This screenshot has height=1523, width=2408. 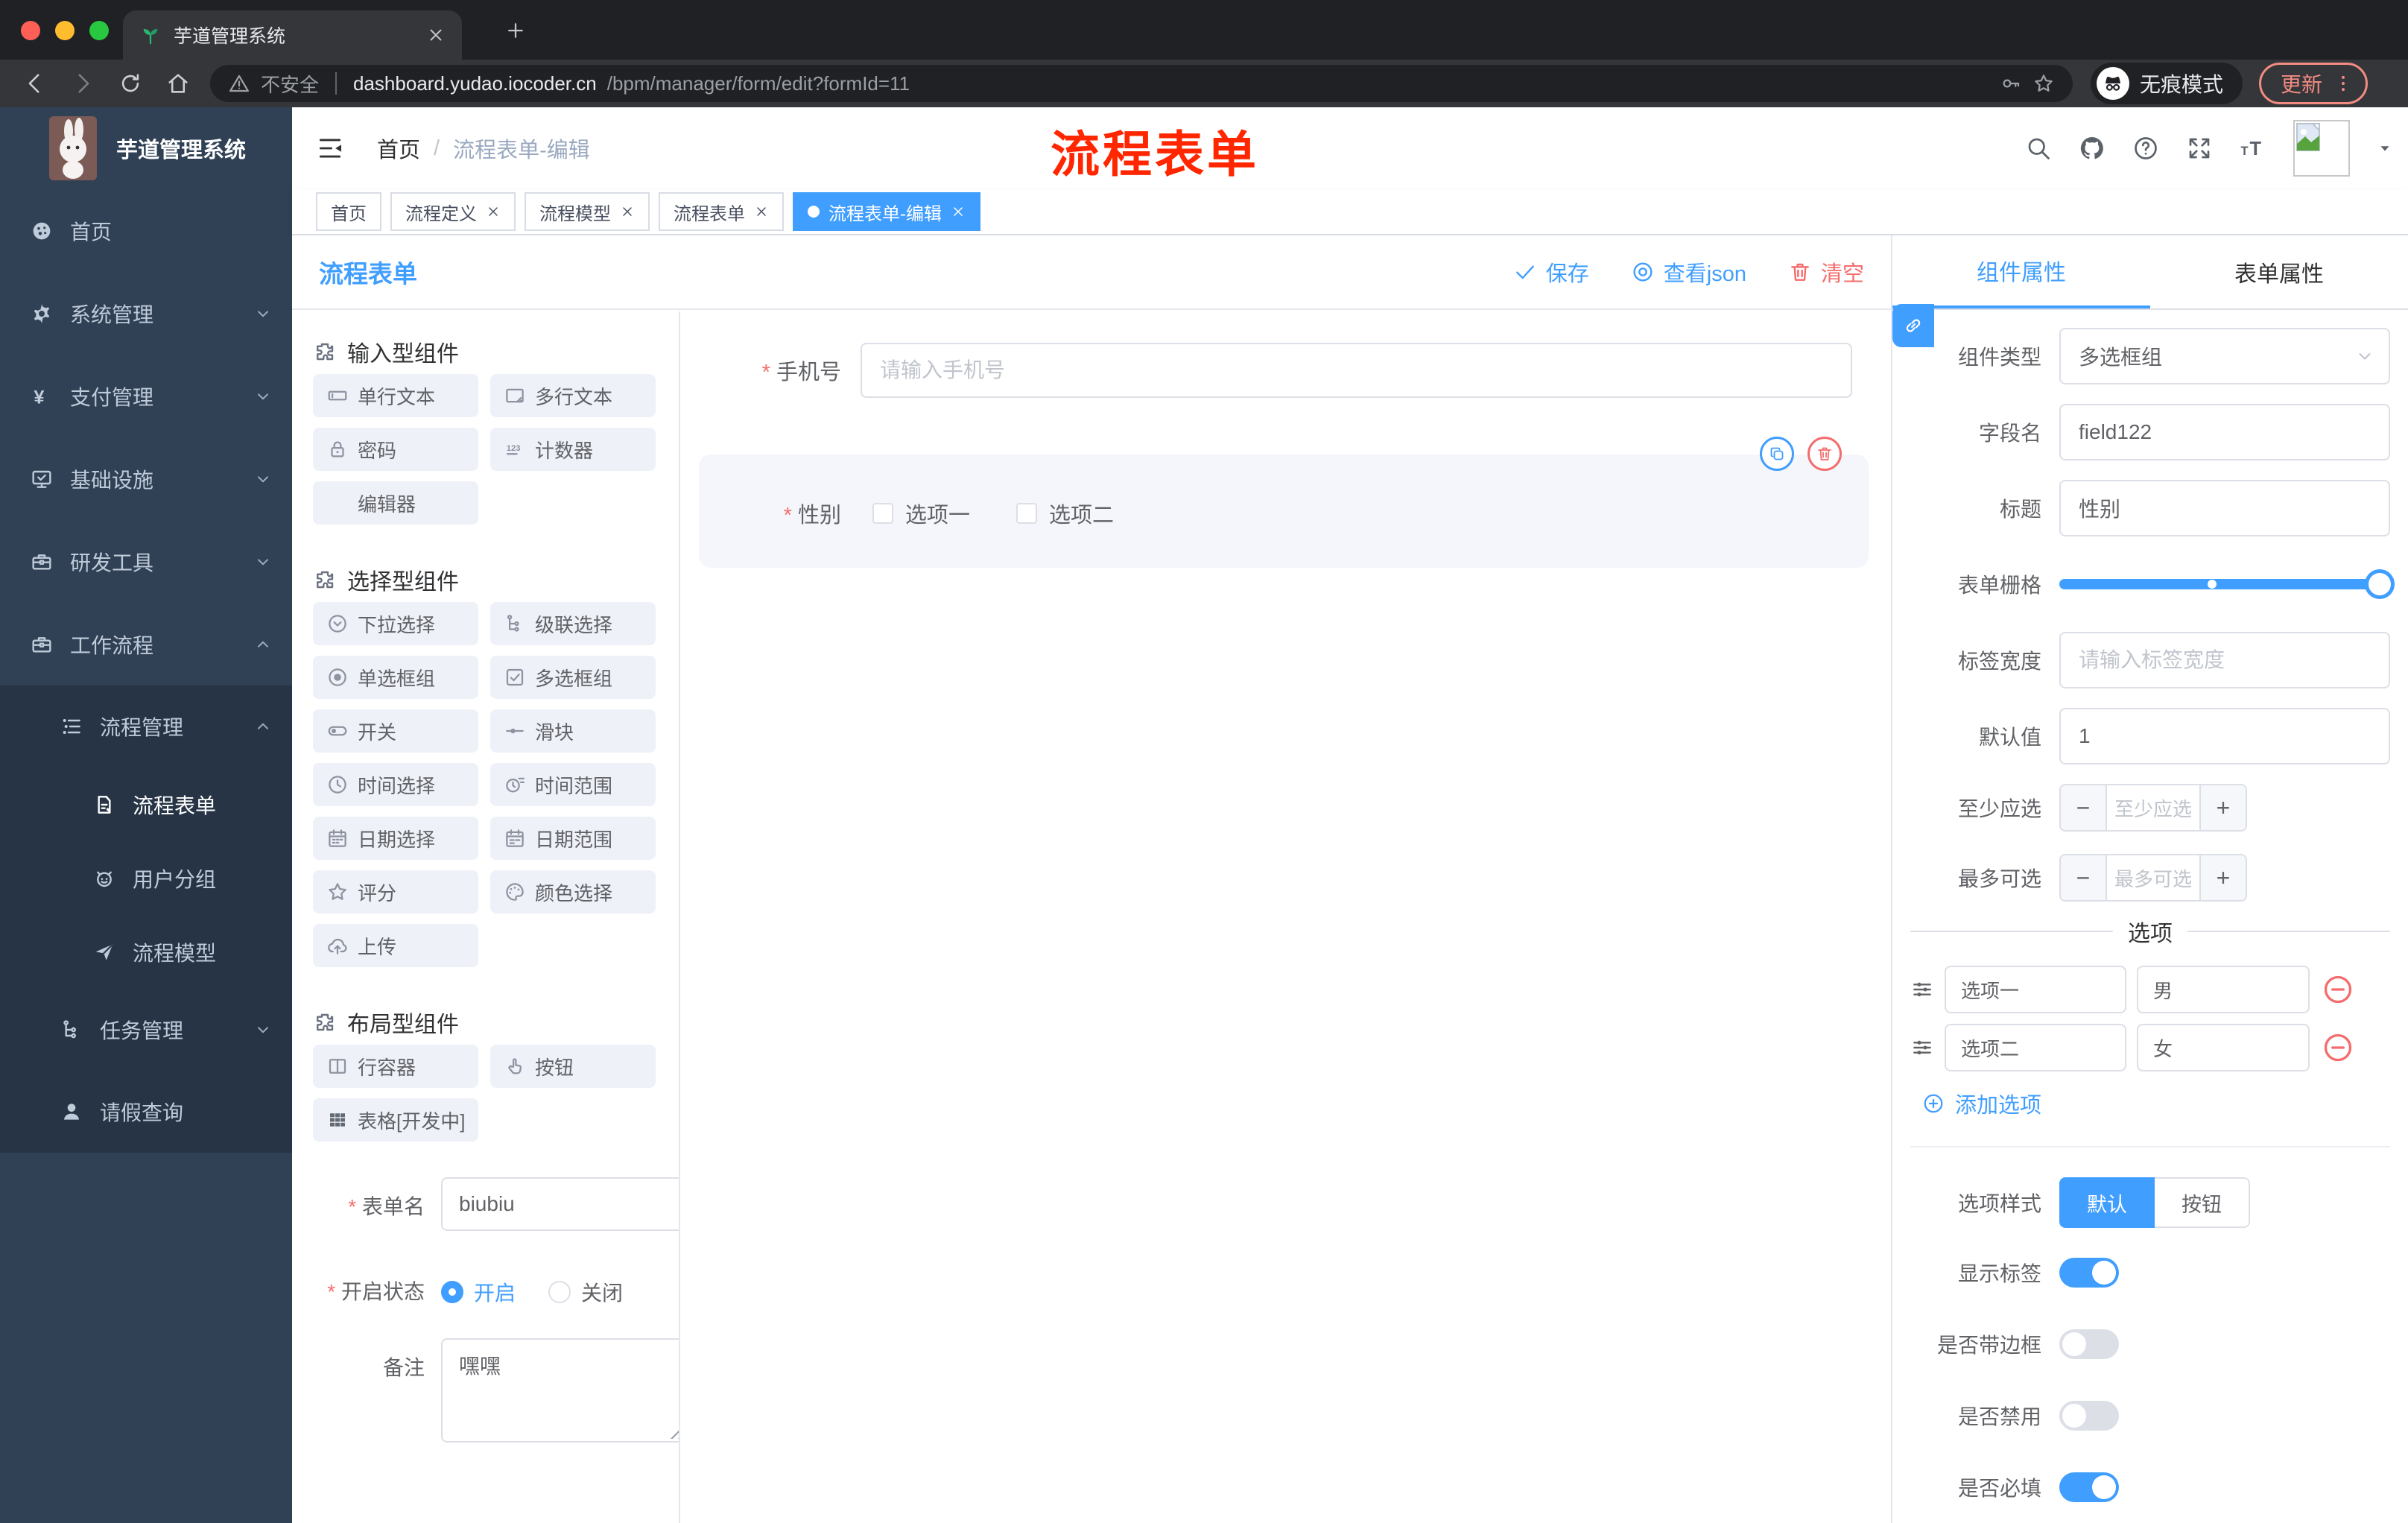 What do you see at coordinates (146, 952) in the screenshot?
I see `sidebar-item-process-model: 流程模型` at bounding box center [146, 952].